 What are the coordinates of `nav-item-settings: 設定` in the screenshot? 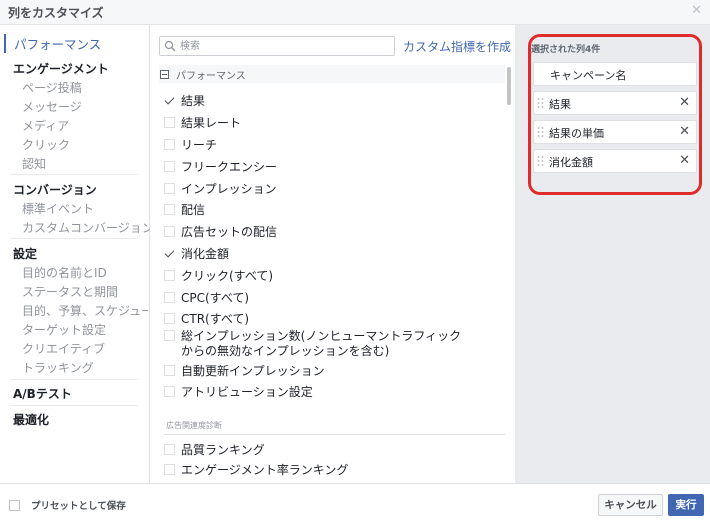 It's located at (25, 253).